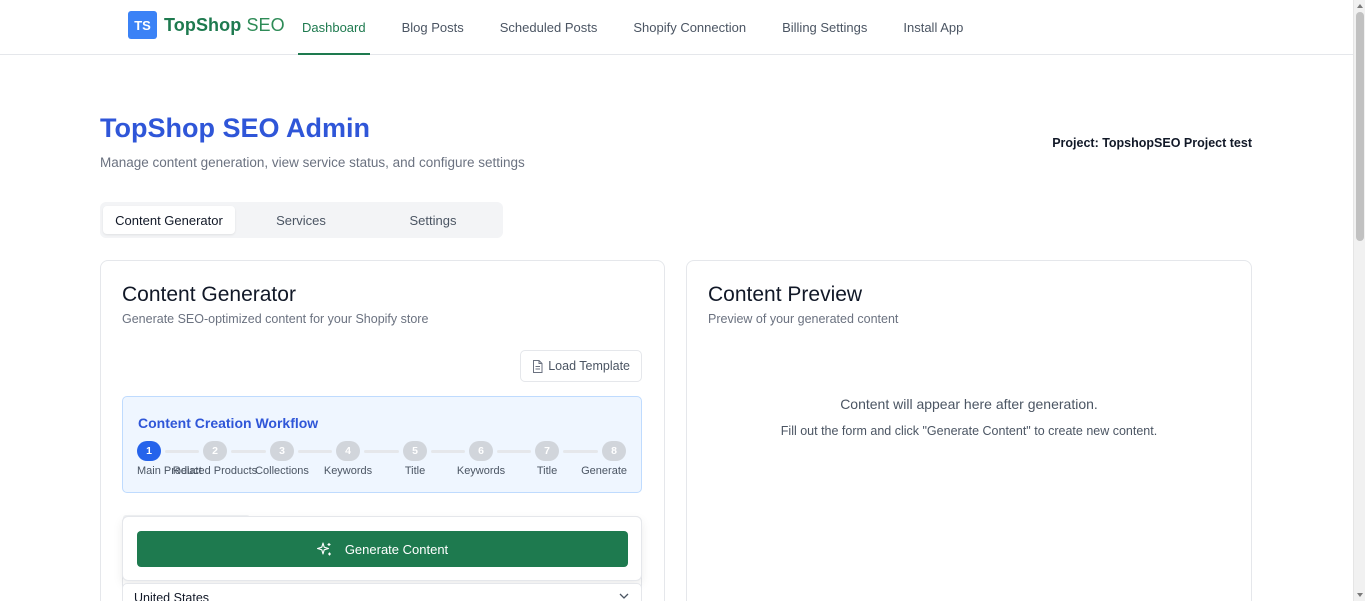 Image resolution: width=1365 pixels, height=601 pixels. Describe the element at coordinates (785, 294) in the screenshot. I see `preview-title: Content Preview` at that location.